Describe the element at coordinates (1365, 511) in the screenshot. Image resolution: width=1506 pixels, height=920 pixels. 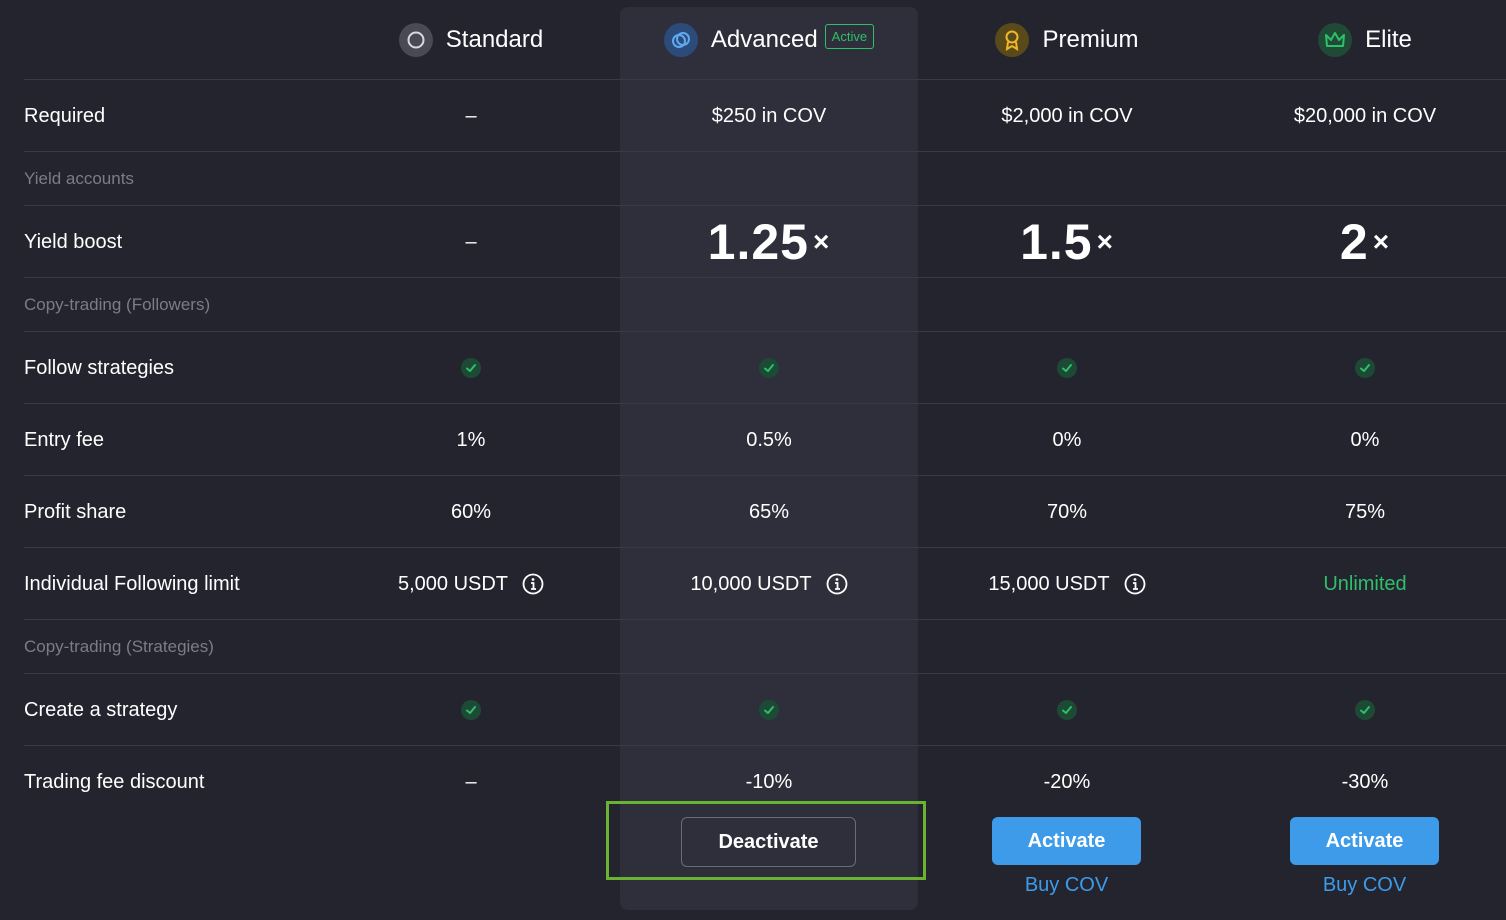
I see `profit-share-elite: 75%` at that location.